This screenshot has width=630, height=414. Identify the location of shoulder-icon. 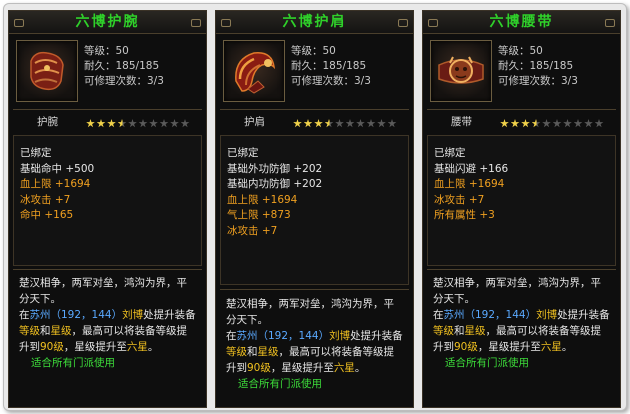
(254, 71).